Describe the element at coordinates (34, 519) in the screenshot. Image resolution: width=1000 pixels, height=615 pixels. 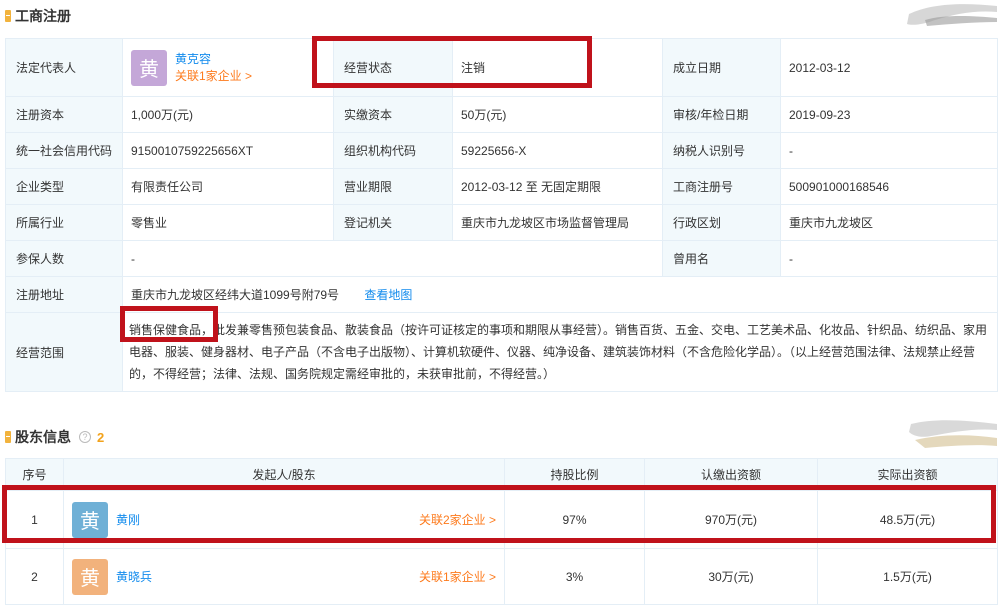
I see `row-no: 1` at that location.